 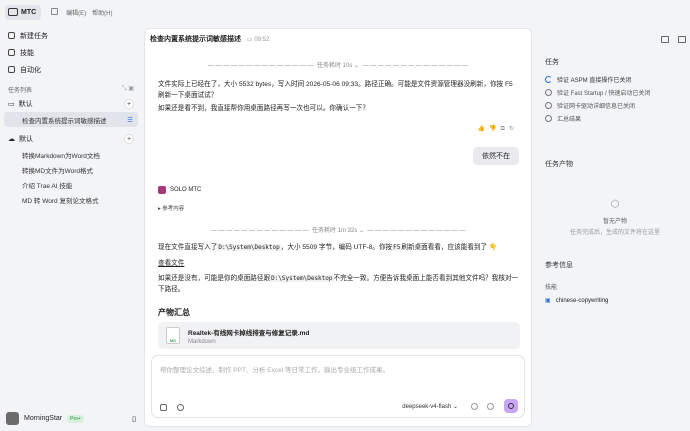 What do you see at coordinates (174, 312) in the screenshot?
I see `output-summary-title: 产物汇总` at bounding box center [174, 312].